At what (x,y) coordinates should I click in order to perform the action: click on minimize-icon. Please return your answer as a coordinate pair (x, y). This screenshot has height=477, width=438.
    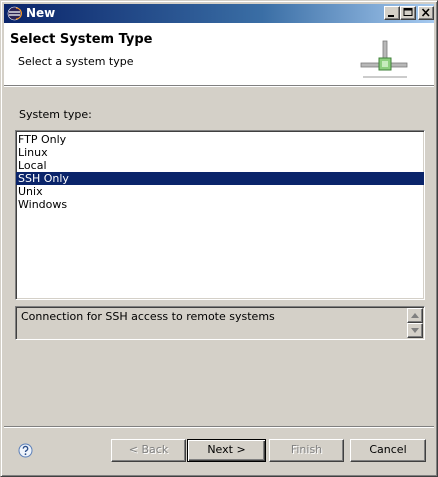
    Looking at the image, I should click on (391, 16).